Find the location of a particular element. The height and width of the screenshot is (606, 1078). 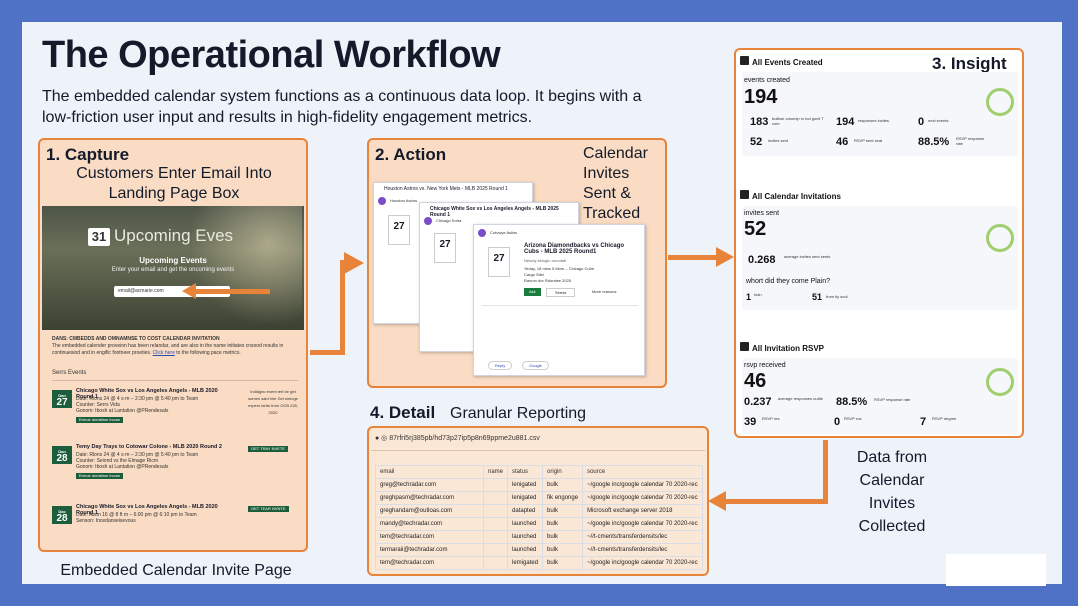

event-date-badge: Dan 28 is located at coordinates (62, 455).